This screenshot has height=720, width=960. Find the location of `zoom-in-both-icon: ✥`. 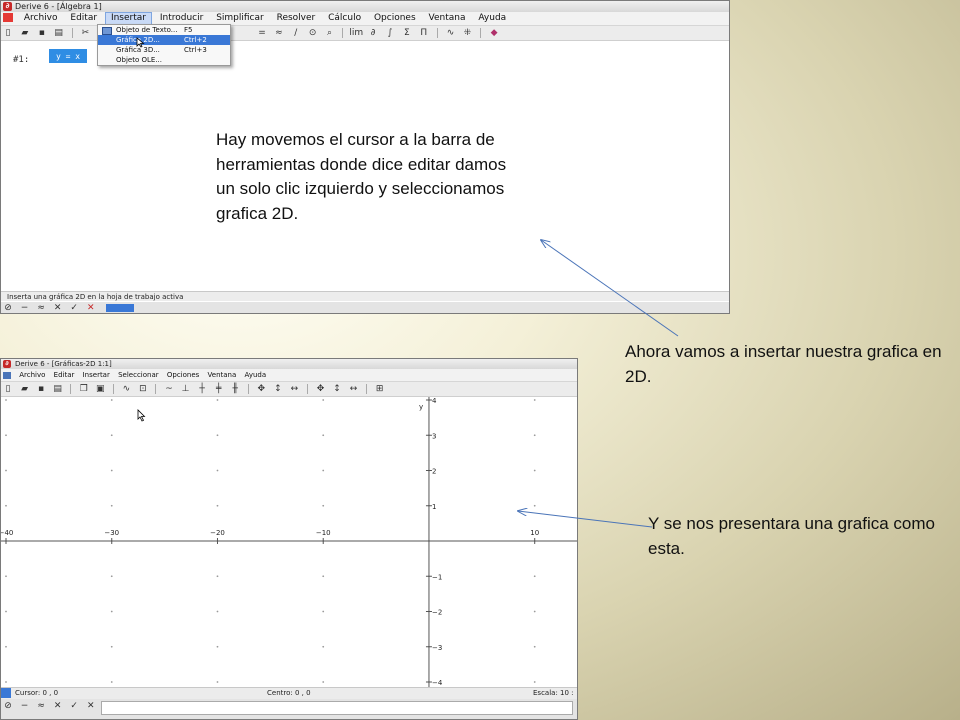

zoom-in-both-icon: ✥ is located at coordinates (261, 389).